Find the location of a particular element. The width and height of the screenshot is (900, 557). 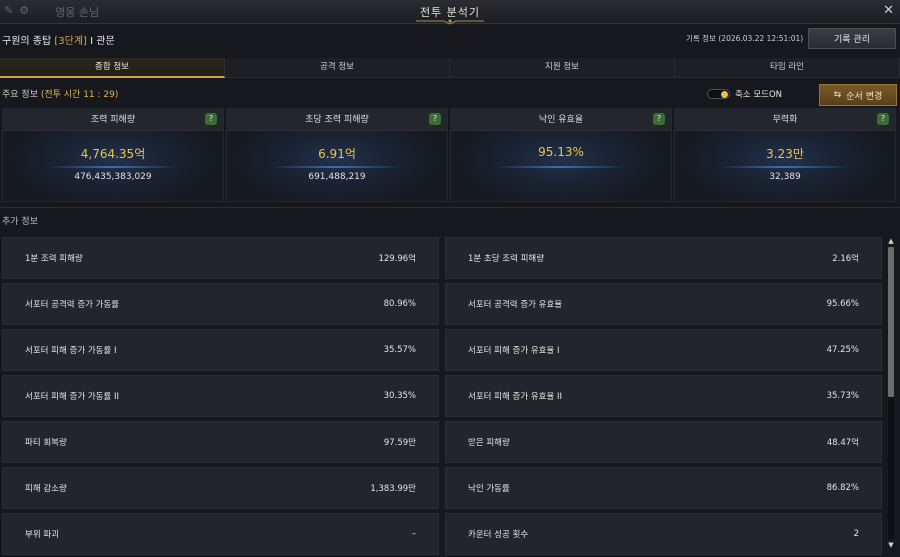

card-value: 4,764.35억 is located at coordinates (113, 154).